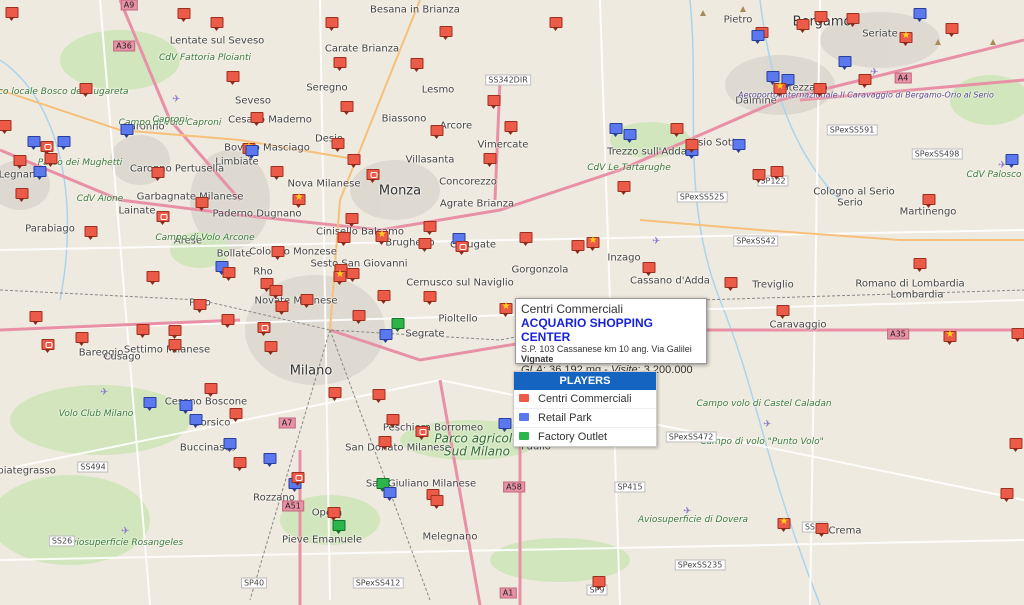  Describe the element at coordinates (339, 527) in the screenshot. I see `factory-outlet-marker` at that location.